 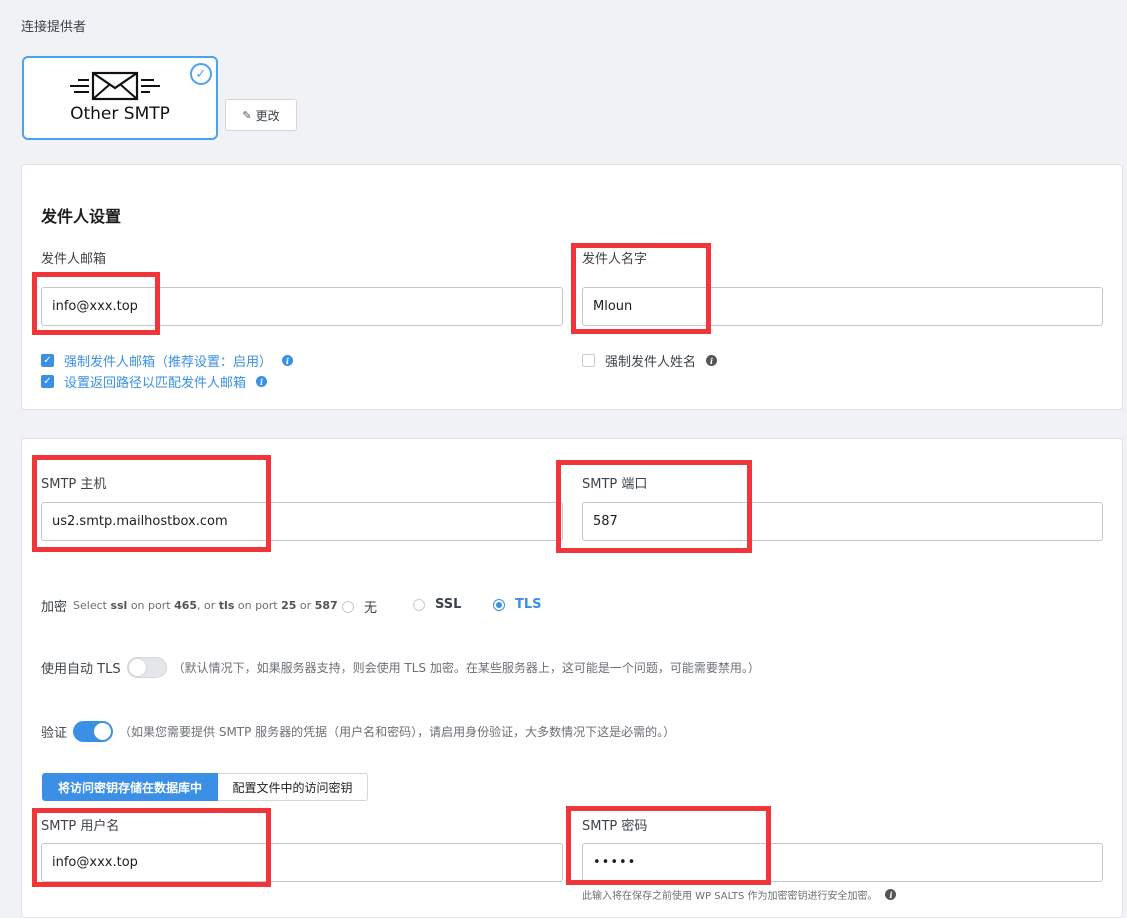 I want to click on return-path-option: ✓ 设置返回路径以匹配发件人邮箱 i, so click(x=154, y=381).